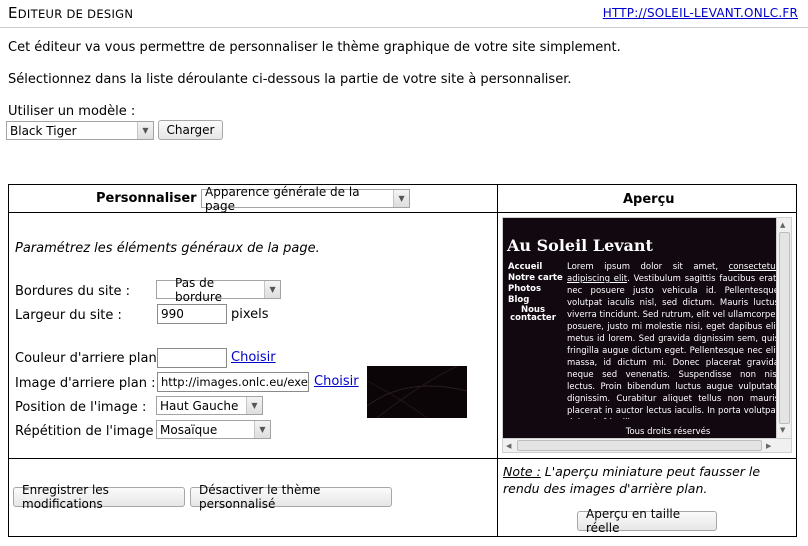 This screenshot has height=546, width=808. I want to click on preview-nav-item: Accueil, so click(525, 267).